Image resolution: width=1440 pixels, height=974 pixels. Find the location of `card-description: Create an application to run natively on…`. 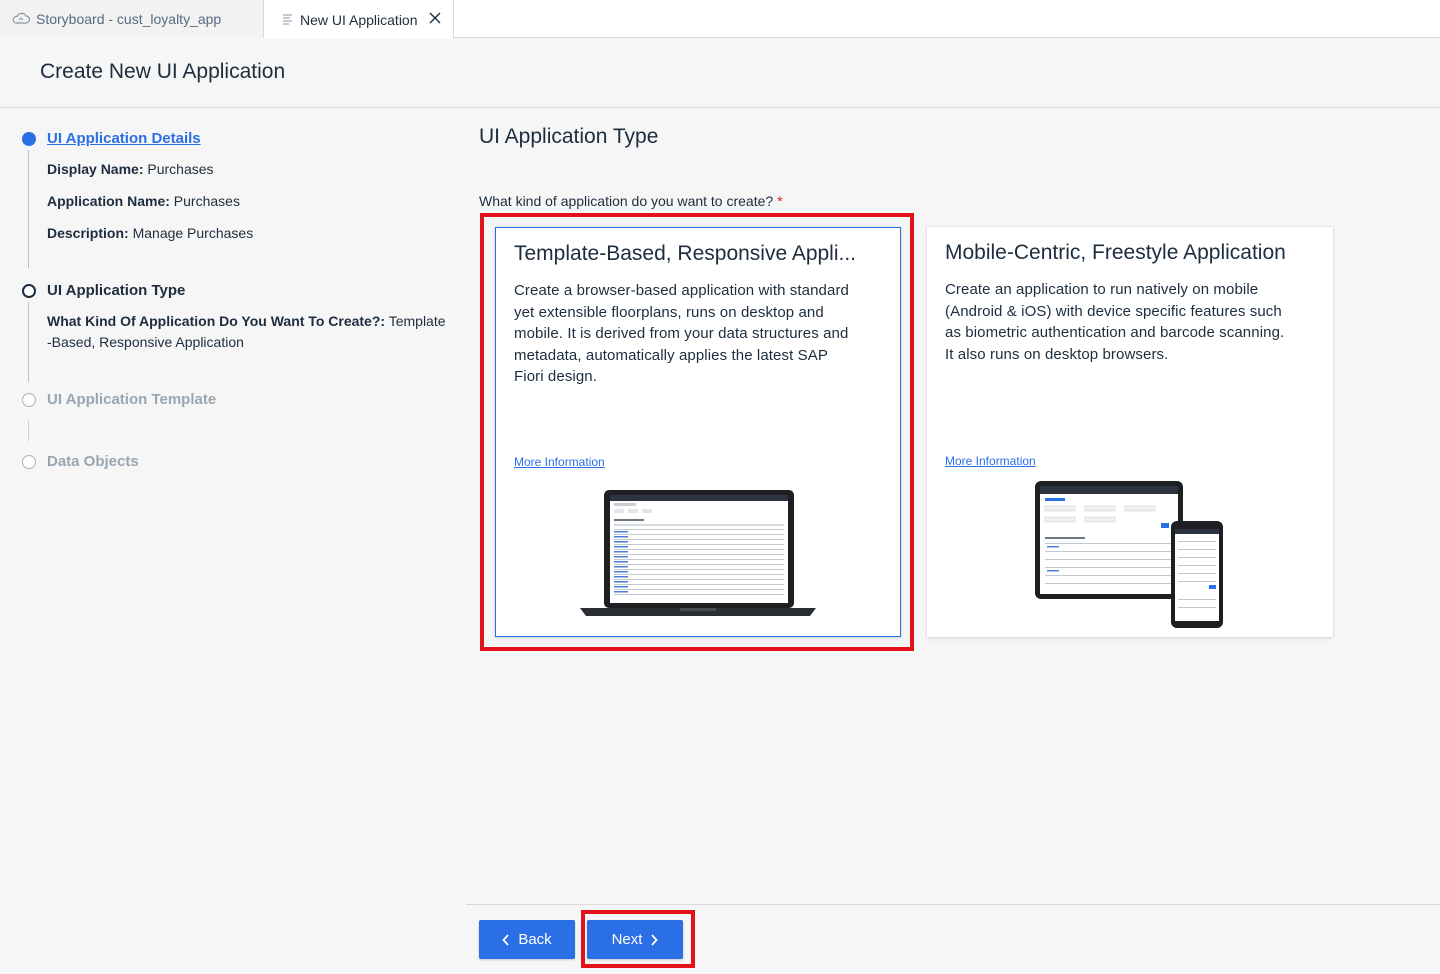

card-description: Create an application to run natively on… is located at coordinates (1115, 322).